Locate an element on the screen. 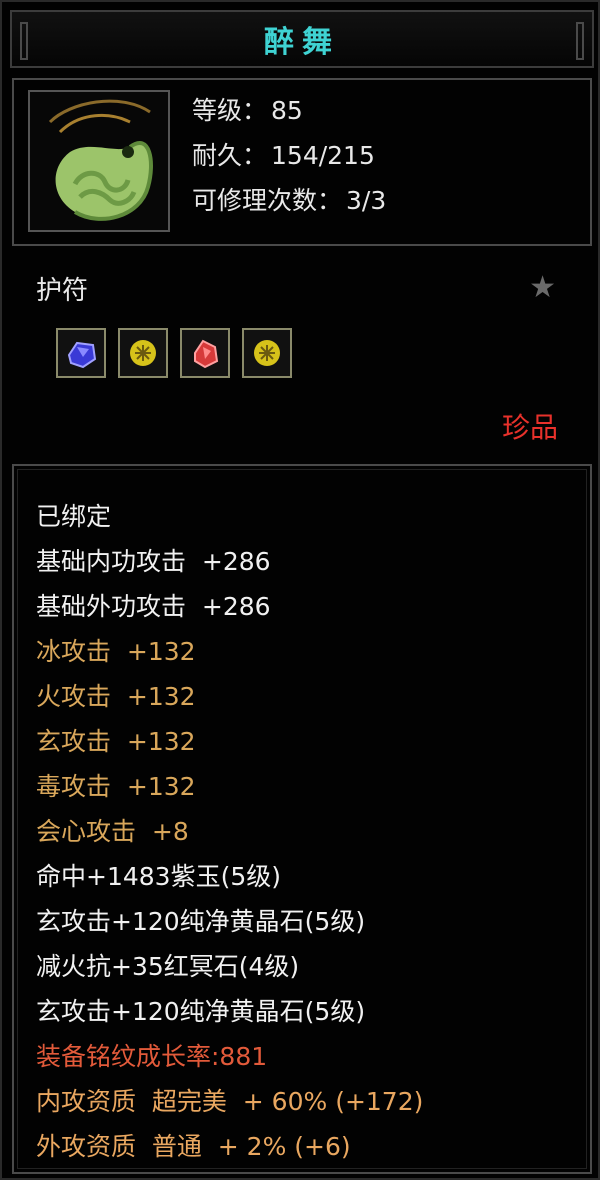 The height and width of the screenshot is (1180, 600). attribute-line: 内攻资质 超完美 + 60% (+172) is located at coordinates (230, 1101).